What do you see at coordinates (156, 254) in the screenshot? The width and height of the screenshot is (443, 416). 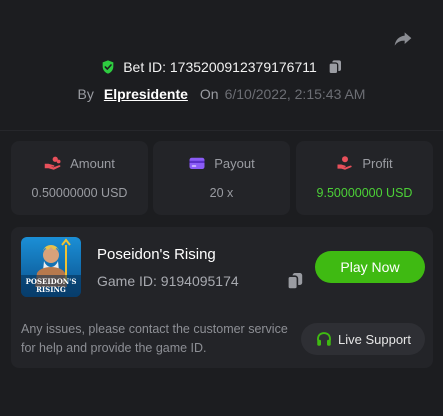 I see `game-name: Poseidon's Rising` at bounding box center [156, 254].